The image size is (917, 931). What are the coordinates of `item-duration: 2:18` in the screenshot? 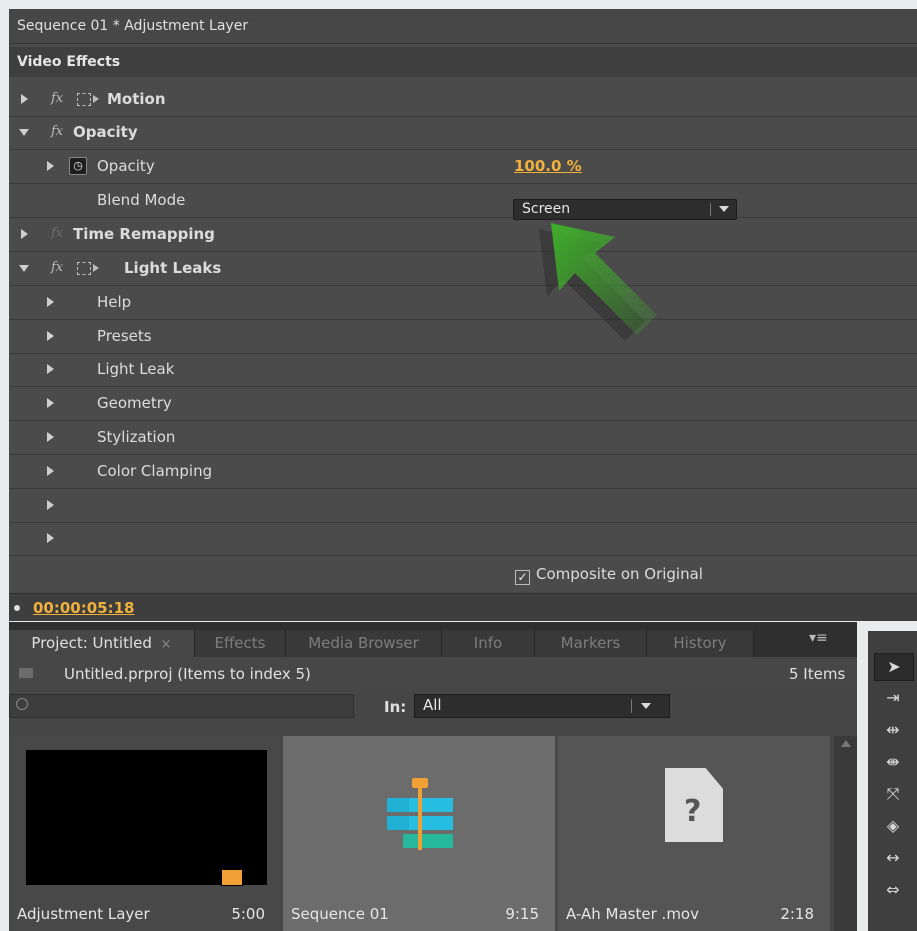 It's located at (797, 914).